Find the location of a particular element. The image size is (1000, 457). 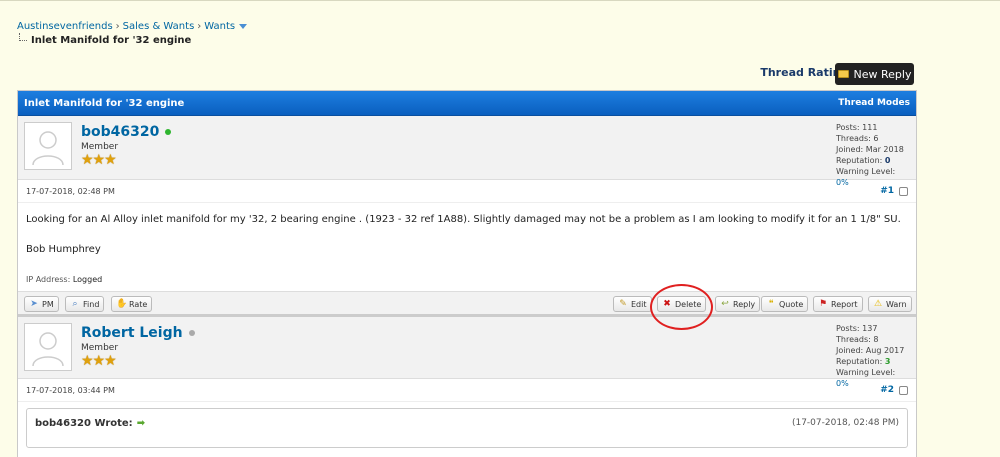

quote-header: bob46320 Wrote: ➡ is located at coordinates (90, 423).